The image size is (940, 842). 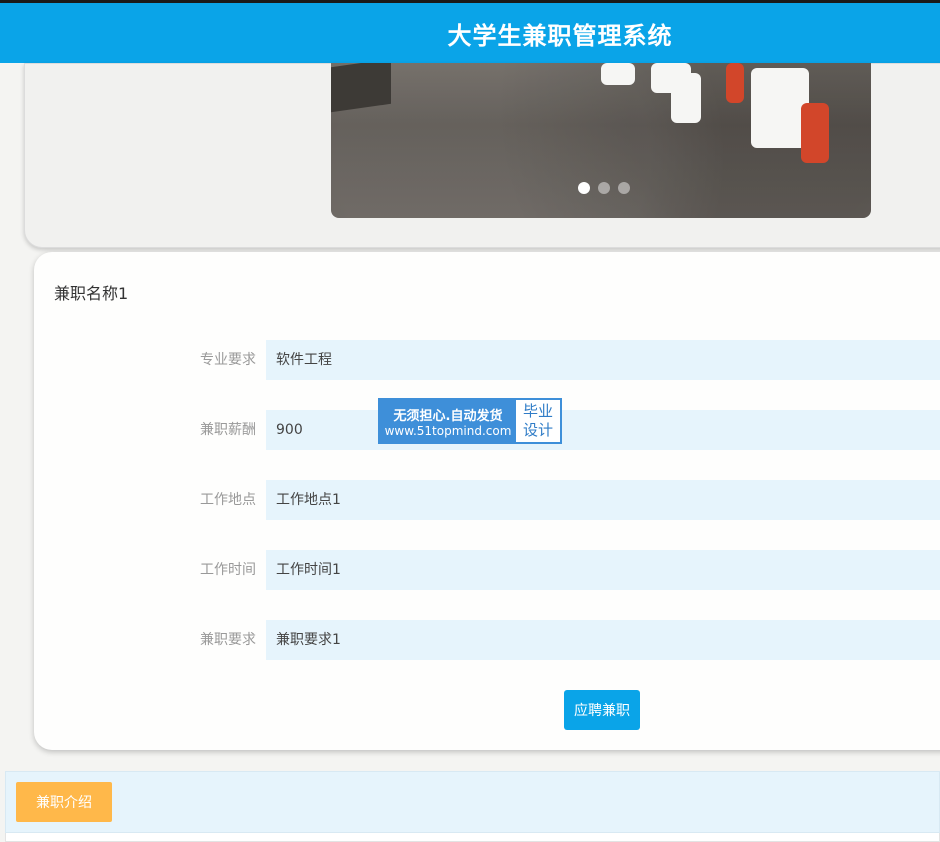 I want to click on job-name: 兼职名称1, so click(x=91, y=293).